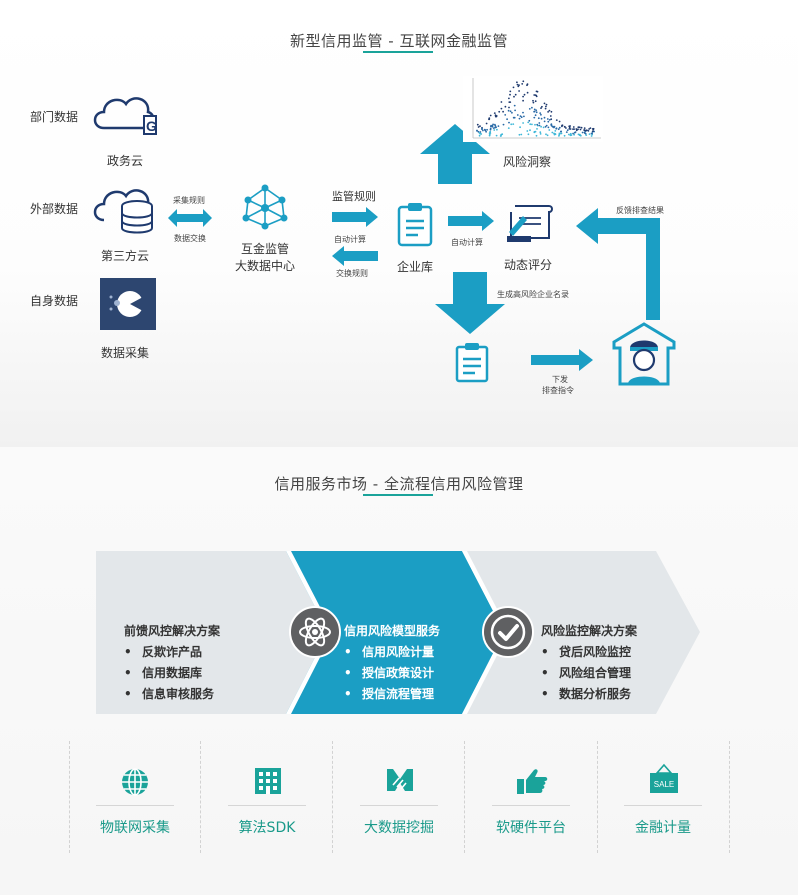  Describe the element at coordinates (392, 694) in the screenshot. I see `service-item: 授信流程管理` at that location.